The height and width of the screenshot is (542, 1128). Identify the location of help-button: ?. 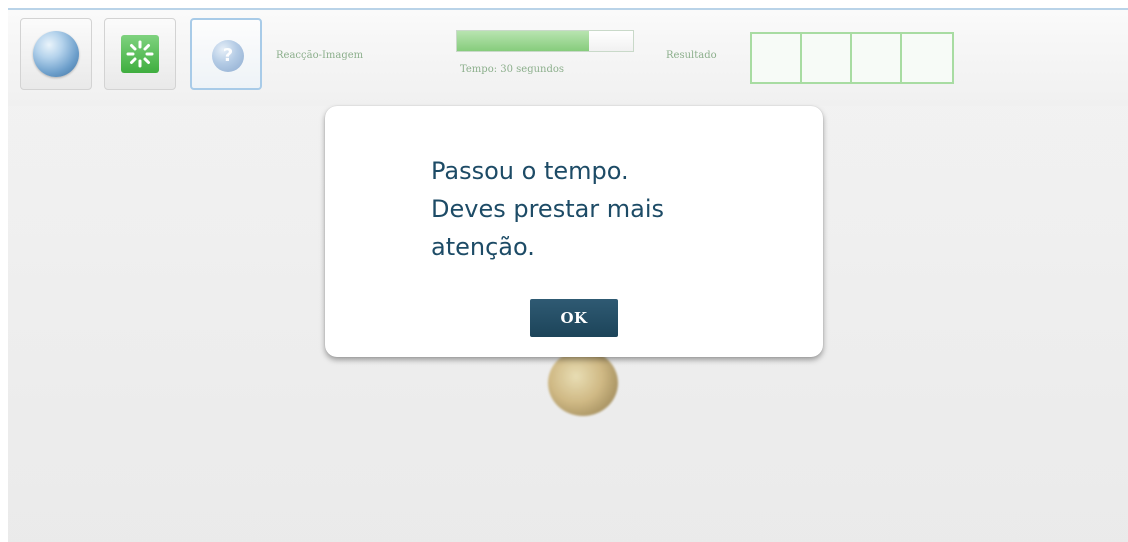
(226, 54).